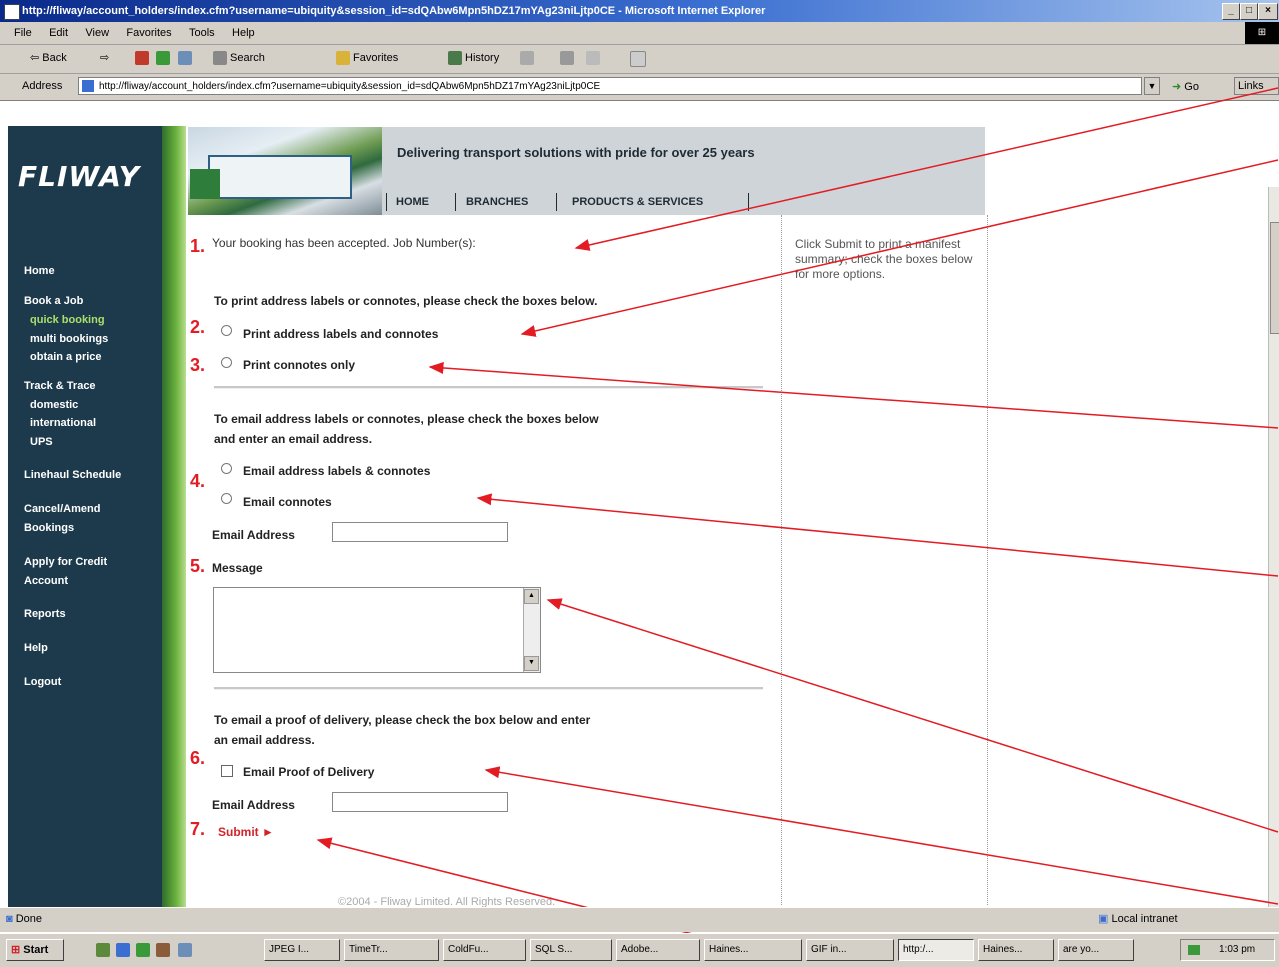 Image resolution: width=1279 pixels, height=967 pixels. I want to click on home-icon, so click(186, 58).